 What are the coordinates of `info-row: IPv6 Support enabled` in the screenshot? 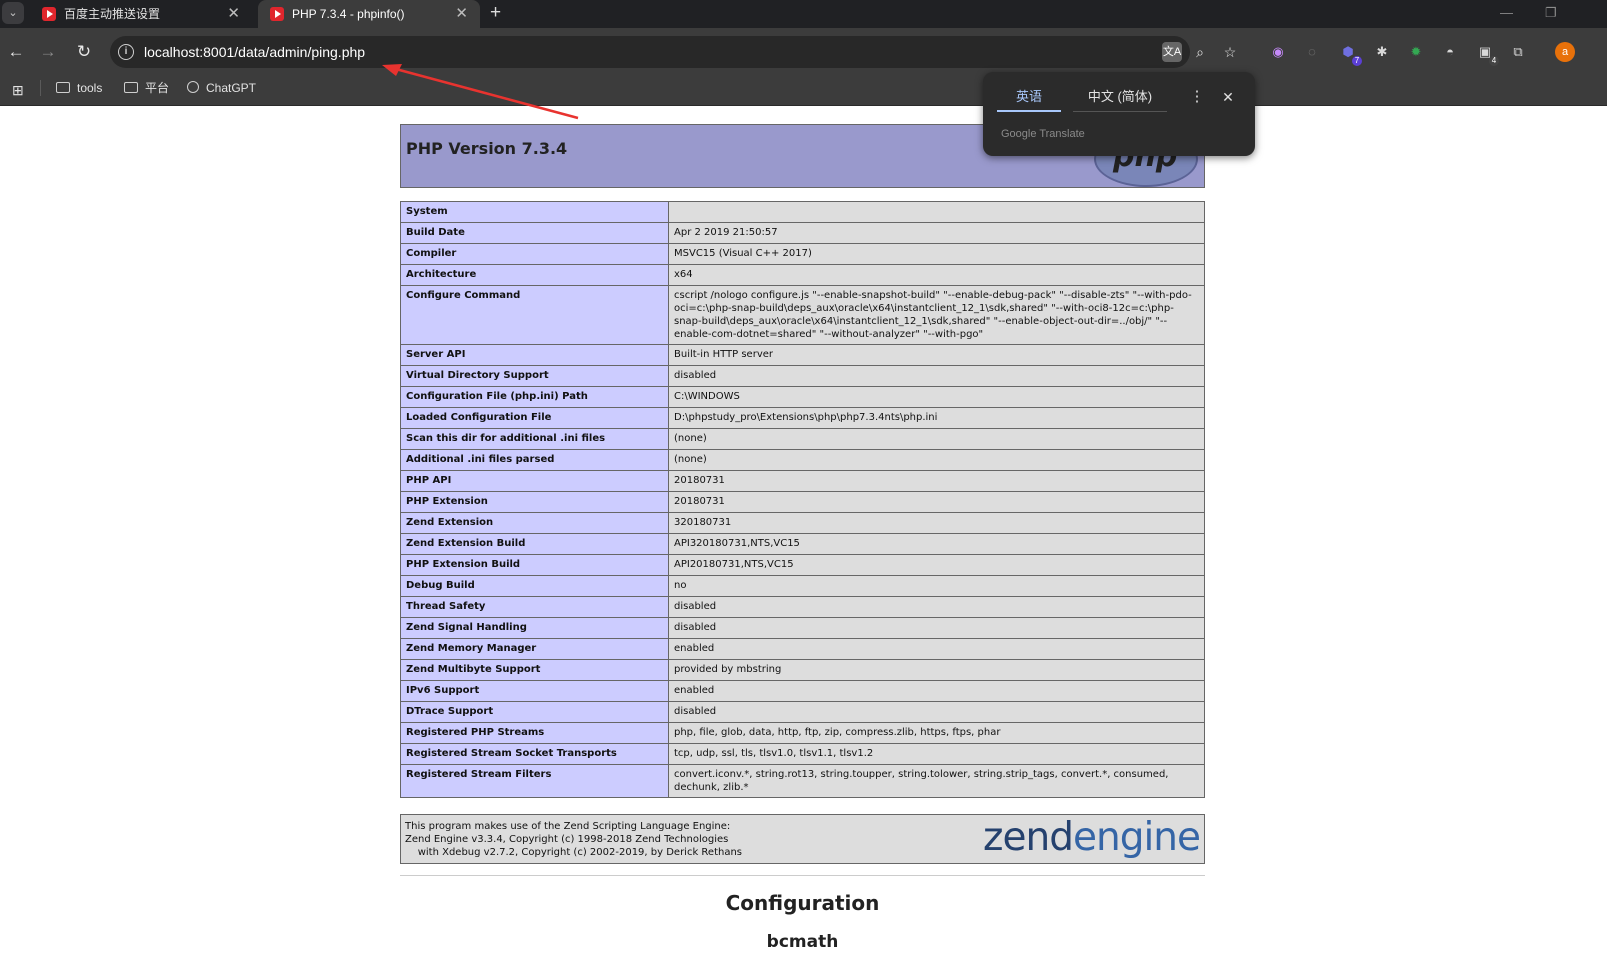 It's located at (802, 691).